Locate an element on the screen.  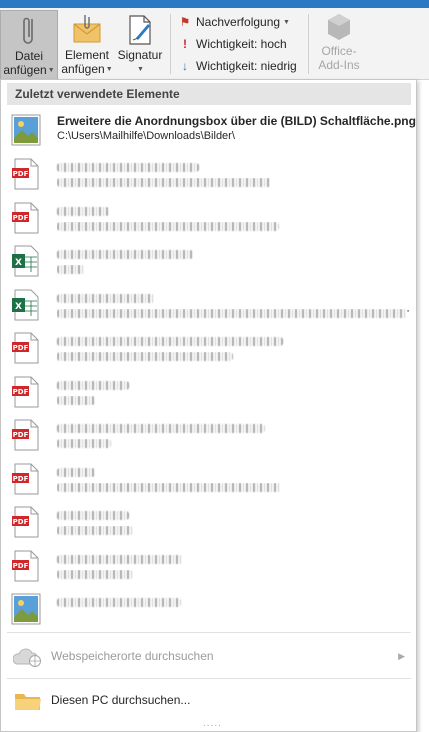
recent-item-path-suffix: T\ is located at coordinates (408, 315).